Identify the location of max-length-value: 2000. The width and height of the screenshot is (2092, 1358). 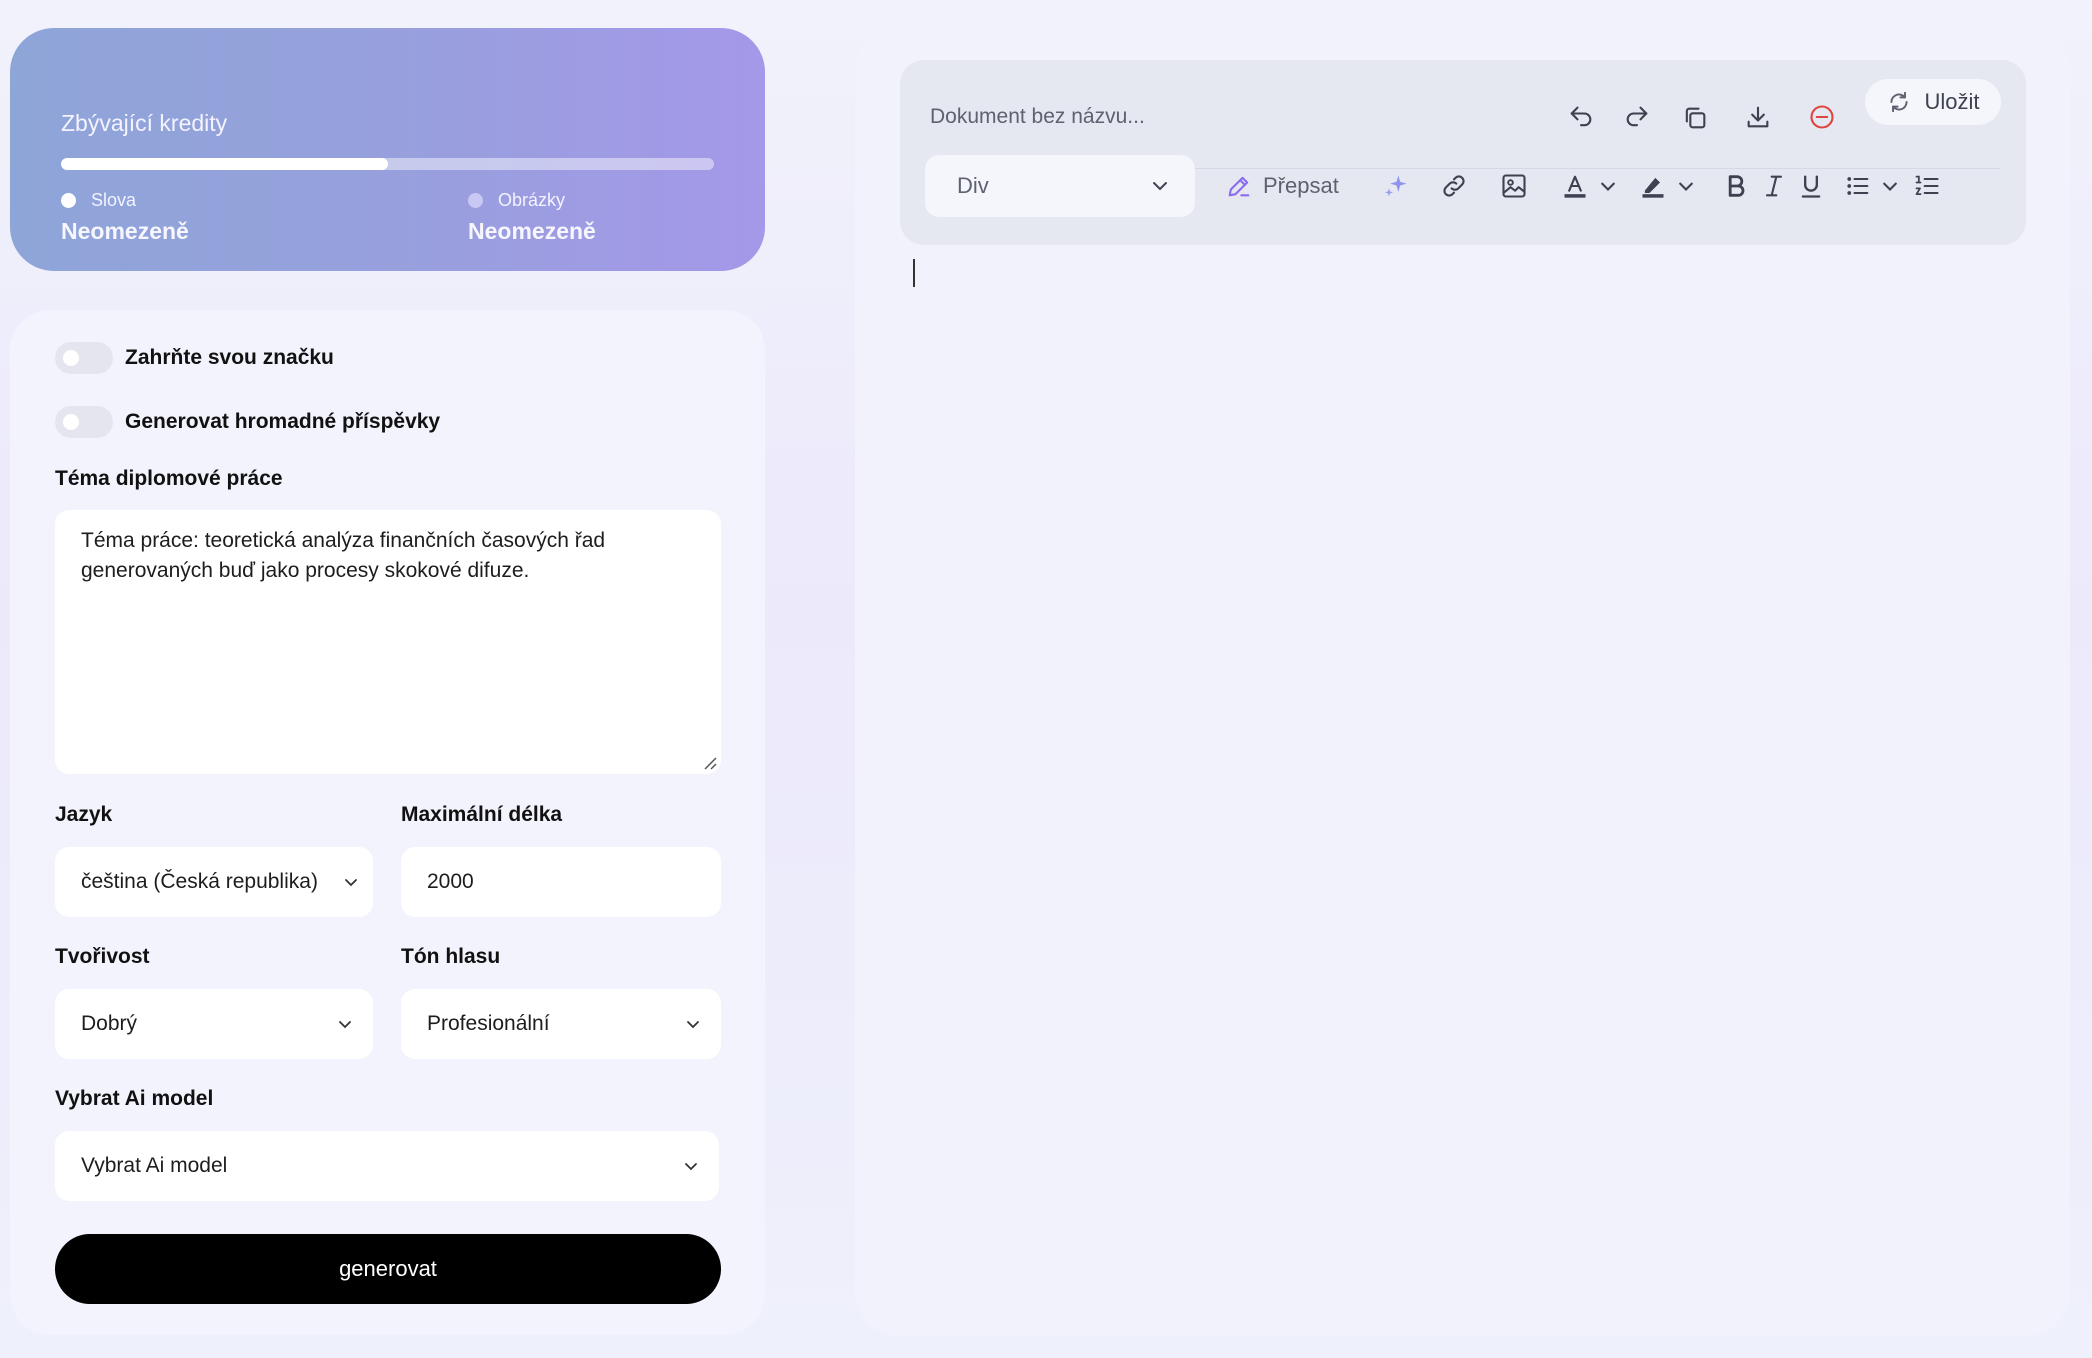
(450, 881).